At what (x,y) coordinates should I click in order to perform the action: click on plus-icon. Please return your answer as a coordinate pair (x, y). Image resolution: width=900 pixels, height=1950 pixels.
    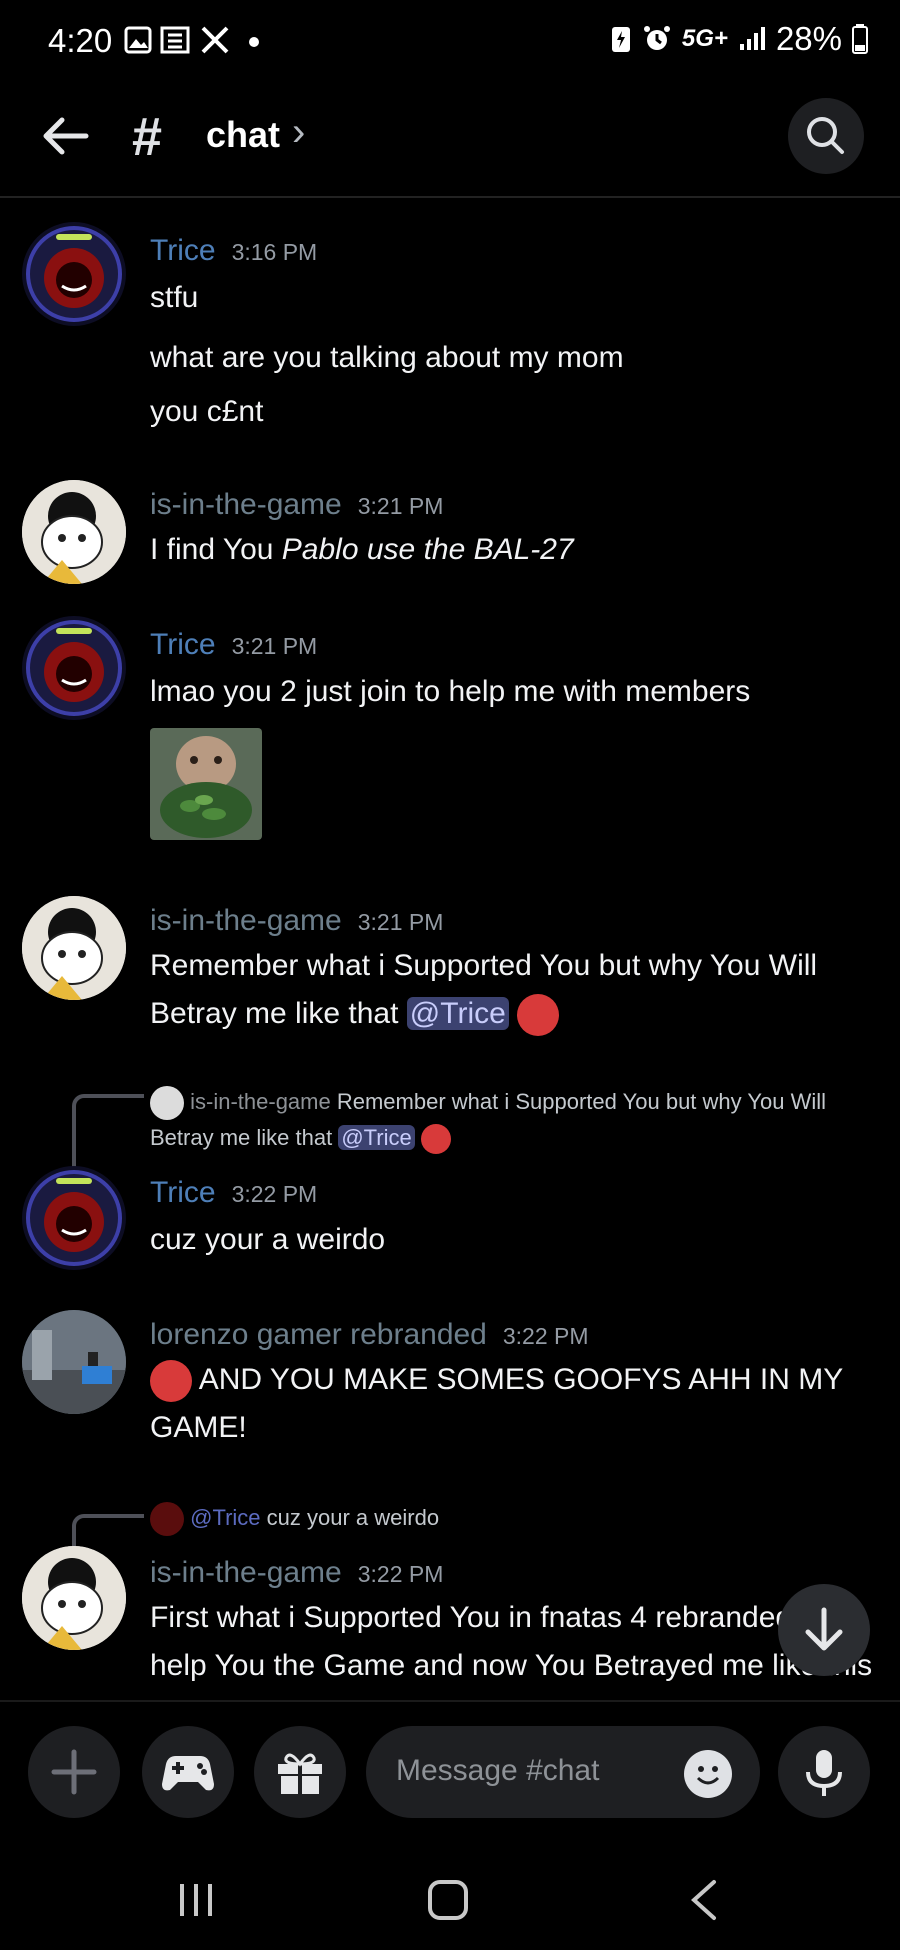
    Looking at the image, I should click on (74, 1772).